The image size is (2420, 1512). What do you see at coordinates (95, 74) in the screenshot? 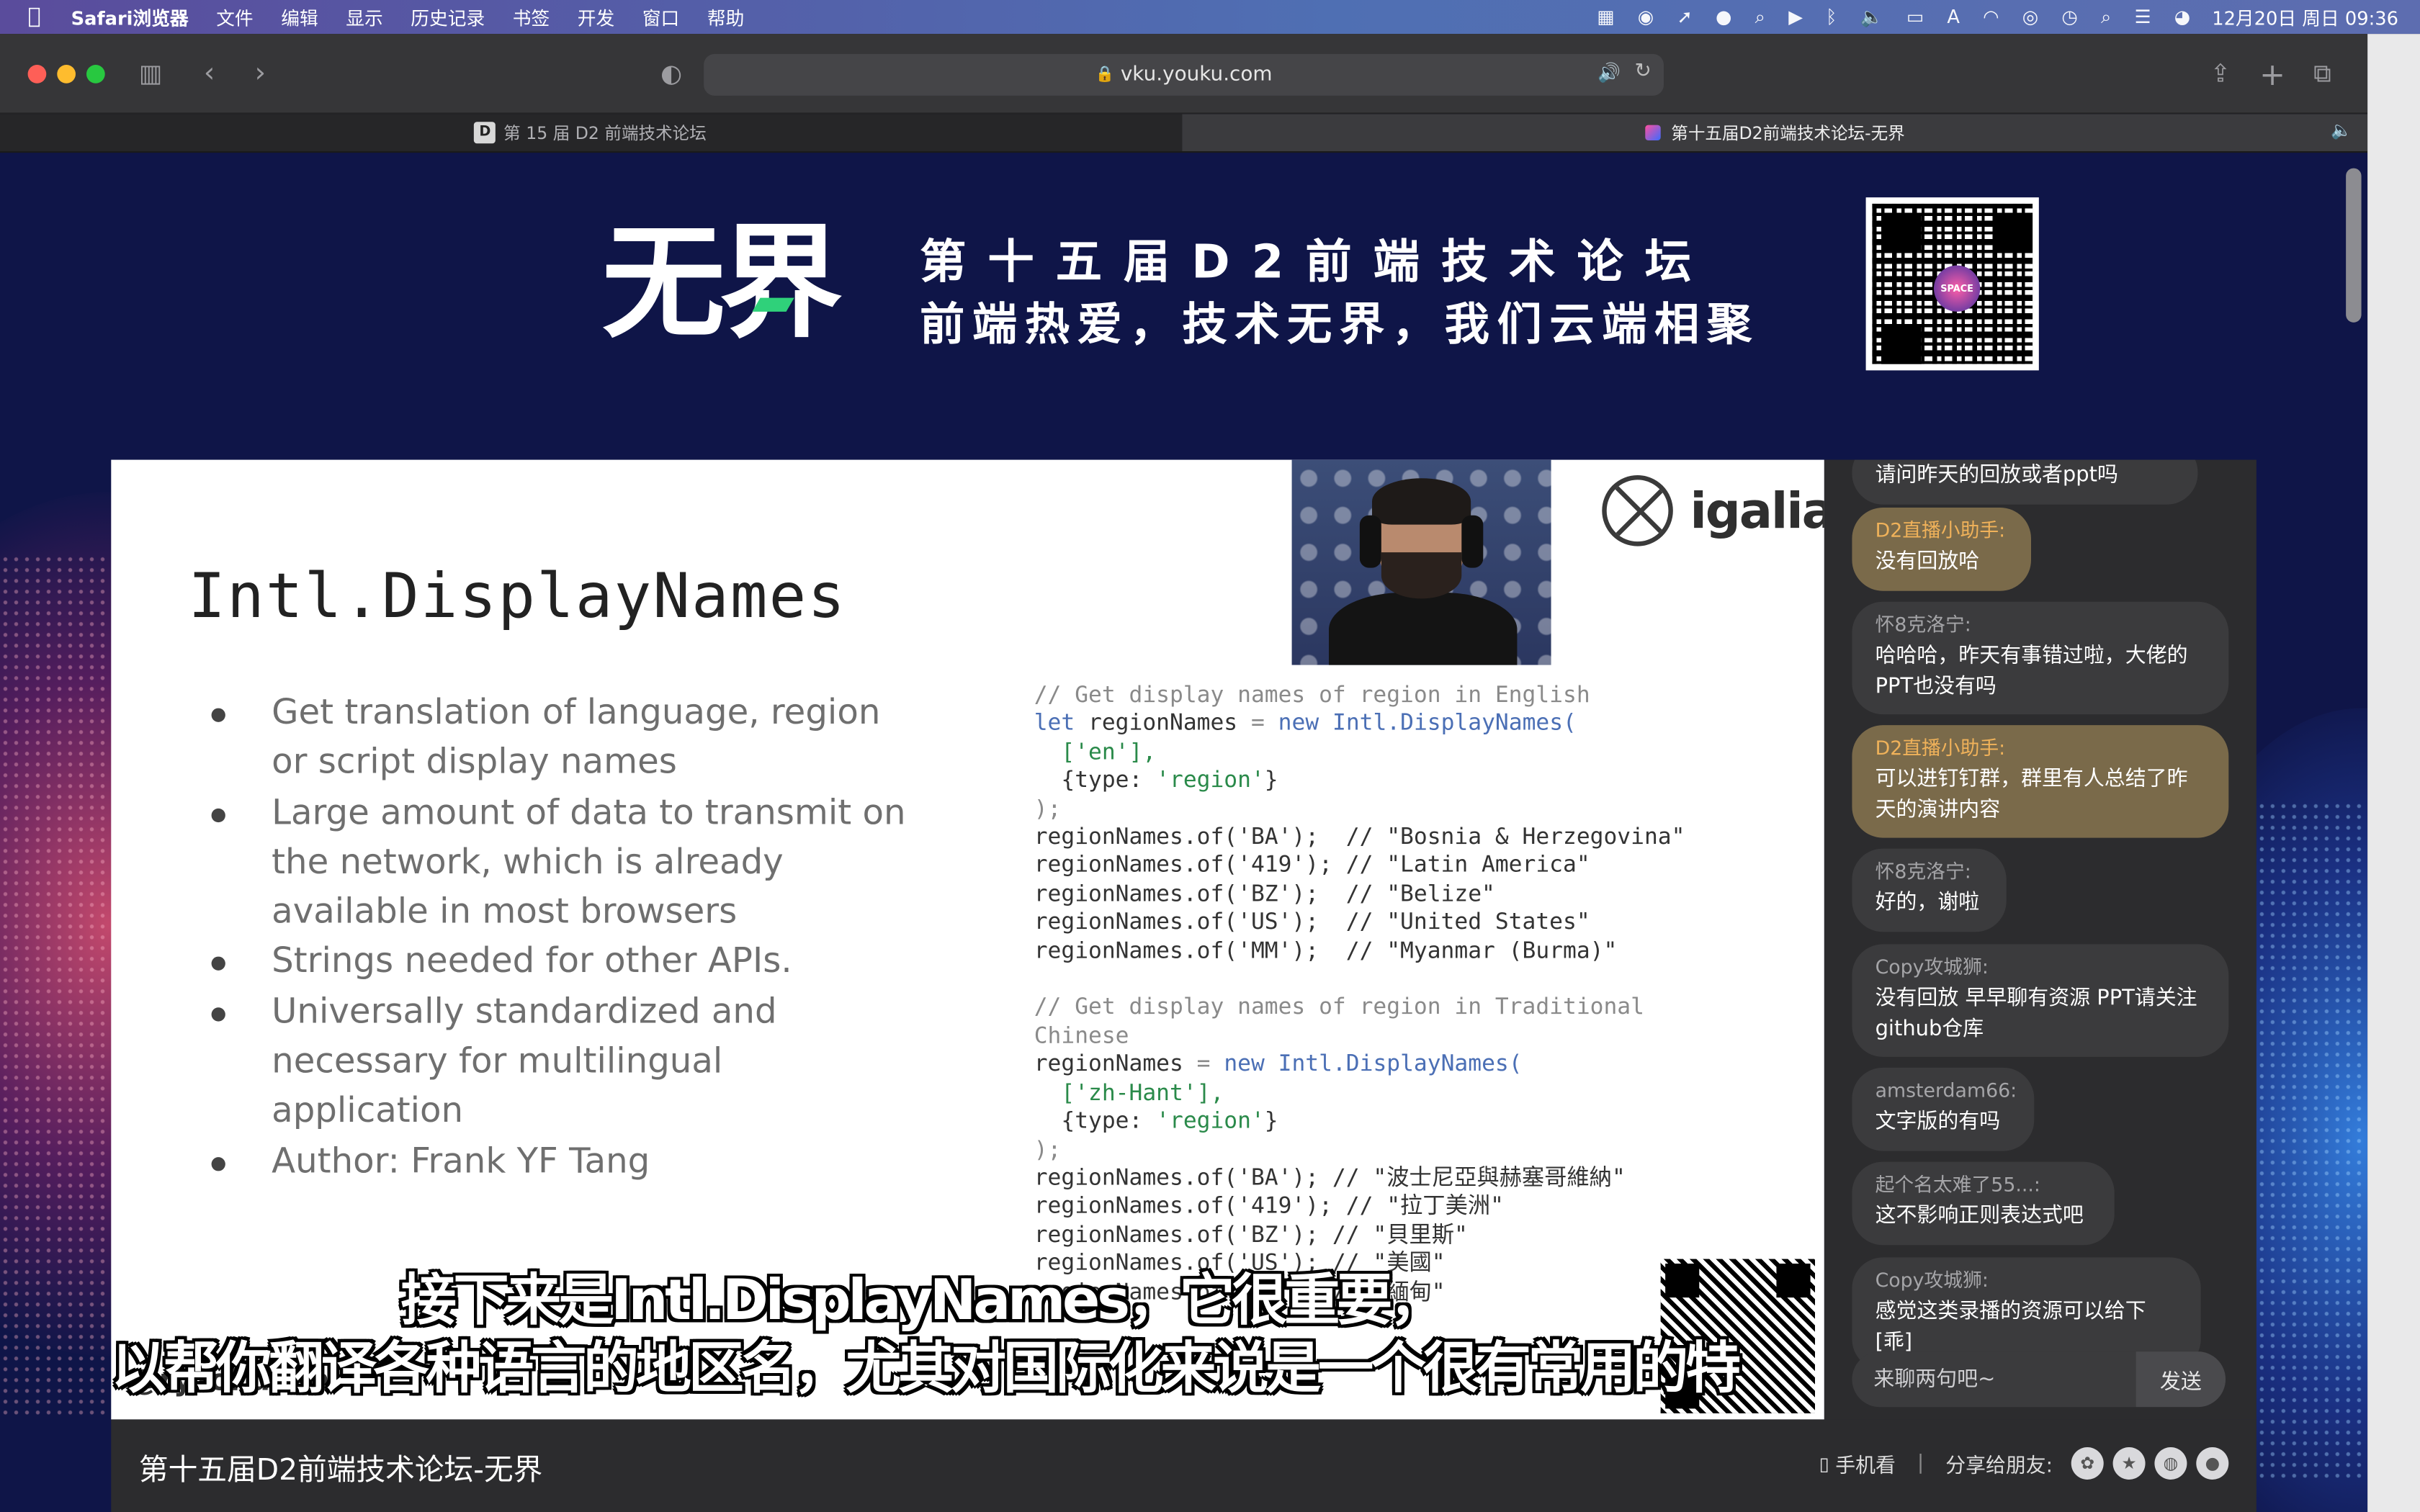
I see `zoom-window-button` at bounding box center [95, 74].